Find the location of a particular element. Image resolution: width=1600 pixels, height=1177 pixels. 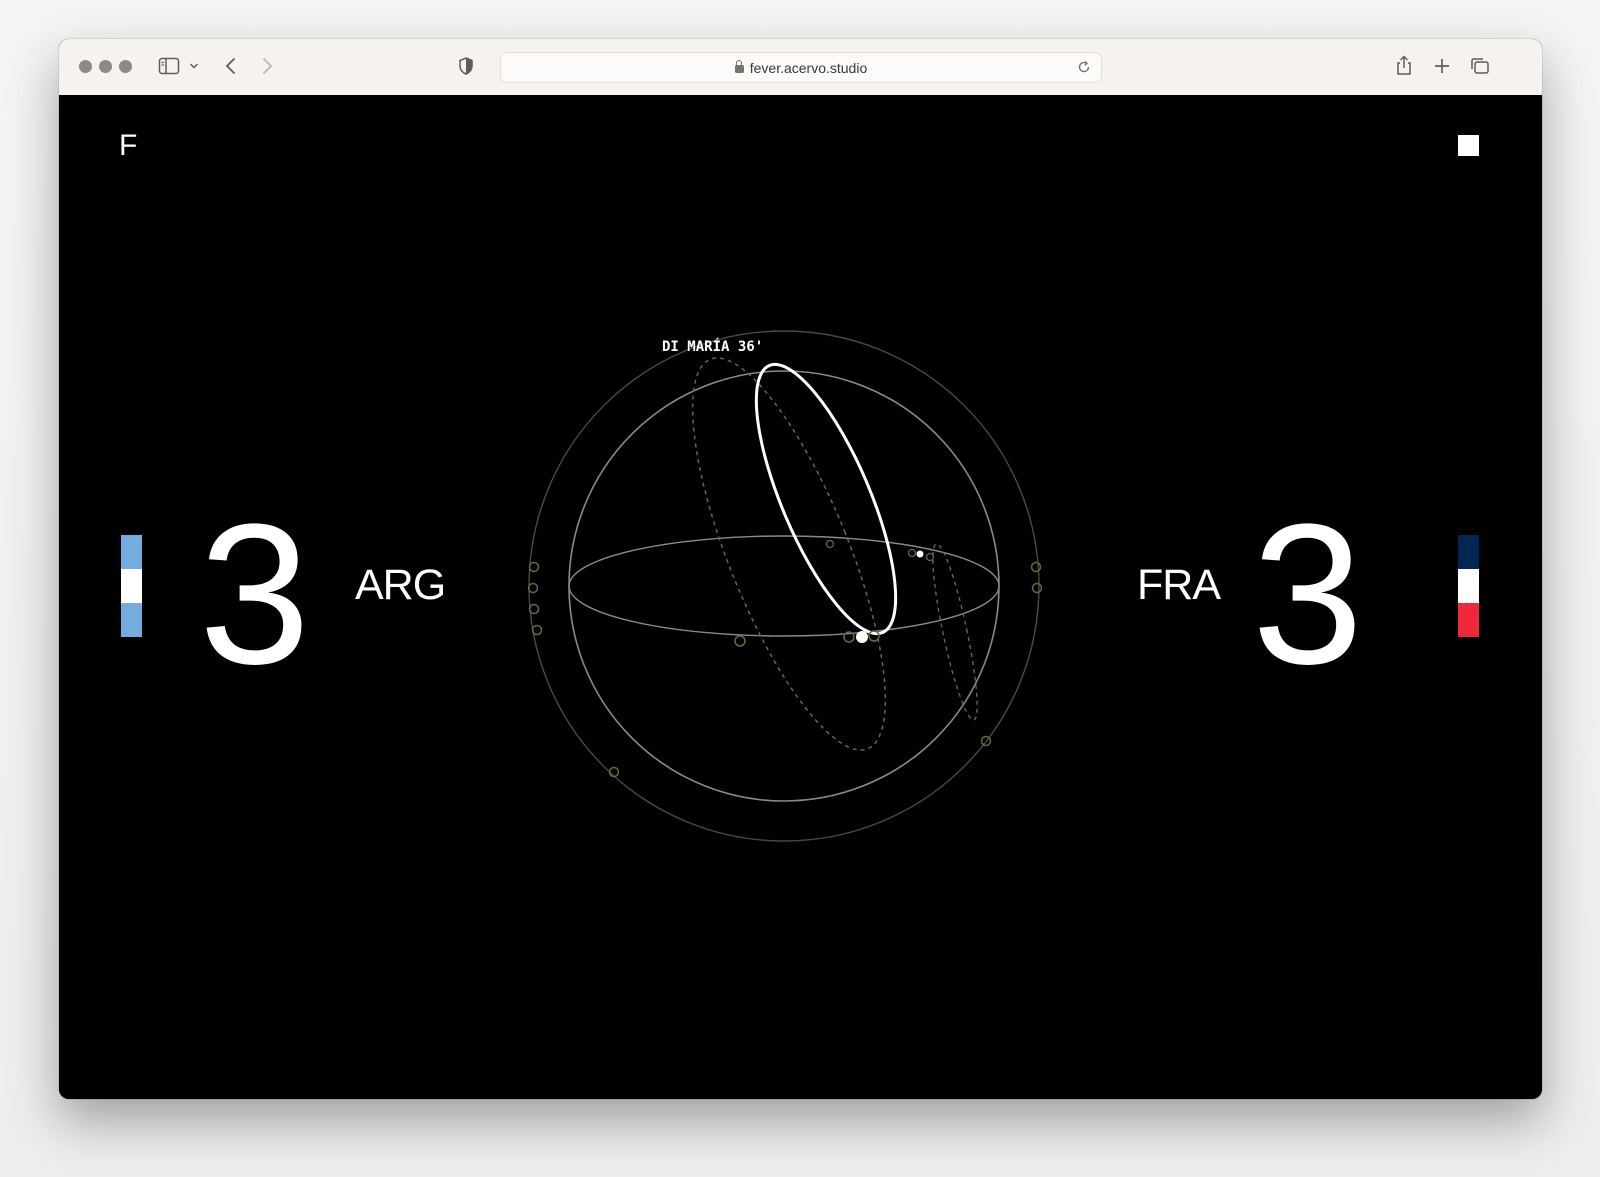

shield-icon is located at coordinates (466, 66).